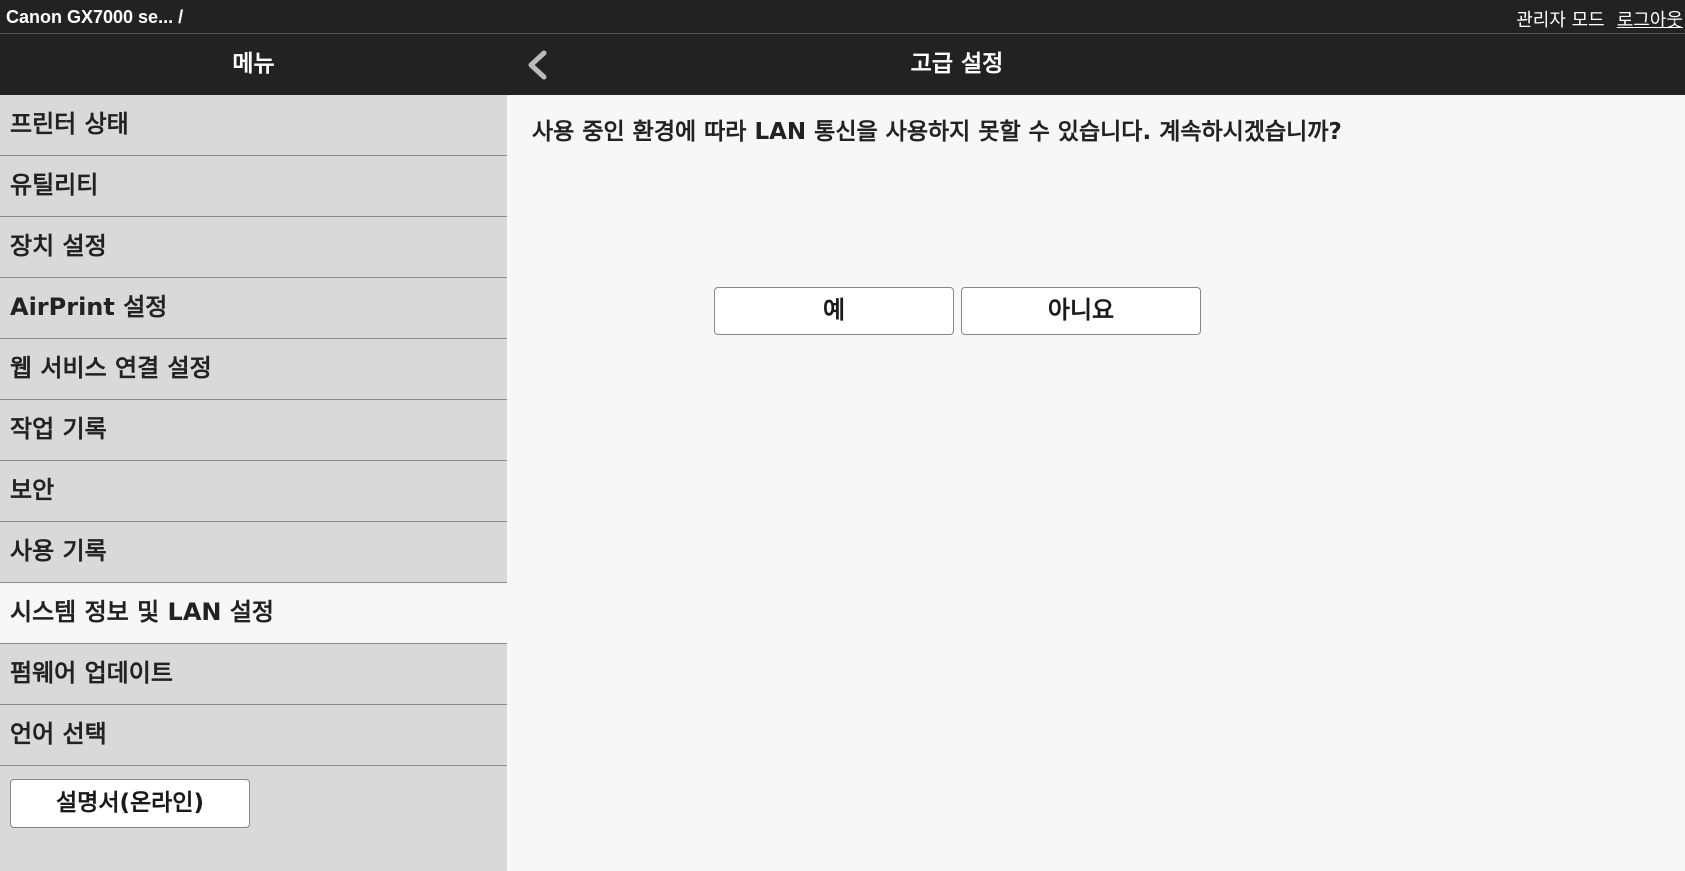  What do you see at coordinates (834, 311) in the screenshot?
I see `yes-button: 예` at bounding box center [834, 311].